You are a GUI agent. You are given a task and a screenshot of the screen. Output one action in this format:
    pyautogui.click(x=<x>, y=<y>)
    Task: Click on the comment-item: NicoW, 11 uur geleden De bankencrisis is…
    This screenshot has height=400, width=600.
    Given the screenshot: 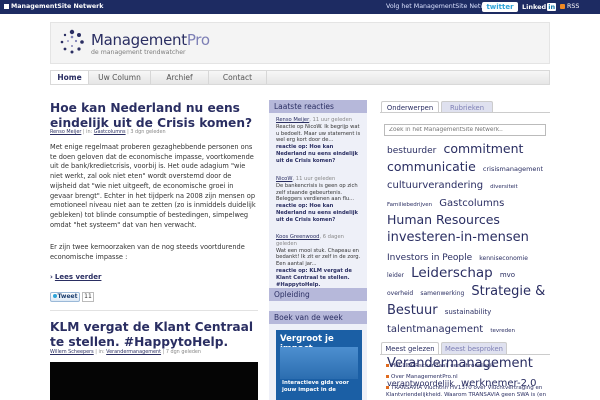 What is the action you would take?
    pyautogui.click(x=319, y=200)
    